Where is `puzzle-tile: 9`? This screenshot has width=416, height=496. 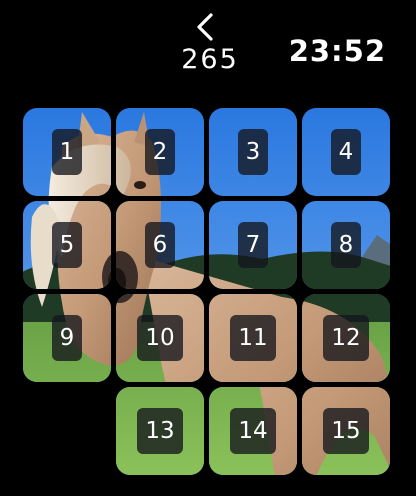
puzzle-tile: 9 is located at coordinates (67, 338).